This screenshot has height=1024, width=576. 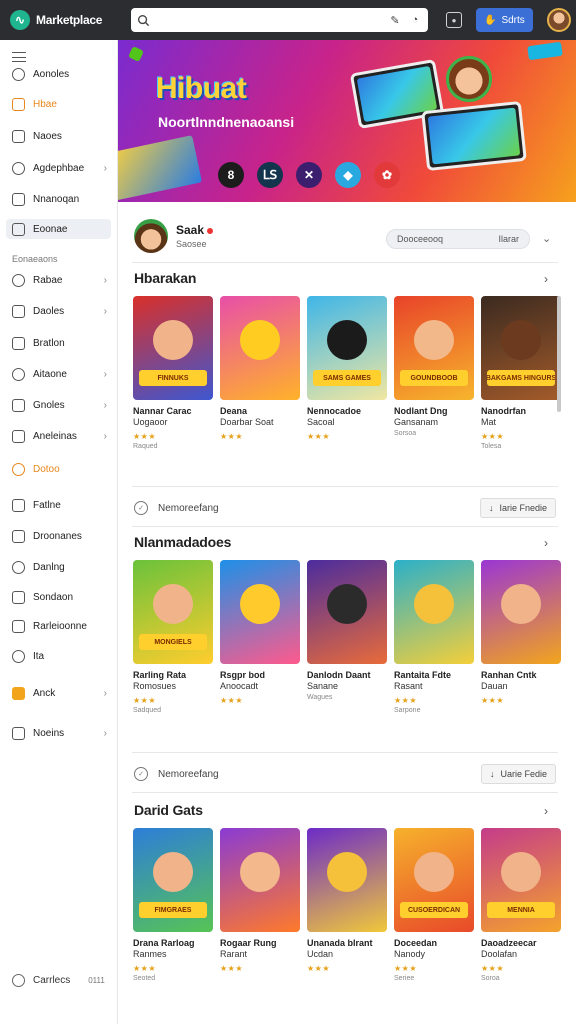 I want to click on grid-icon, so click(x=18, y=311).